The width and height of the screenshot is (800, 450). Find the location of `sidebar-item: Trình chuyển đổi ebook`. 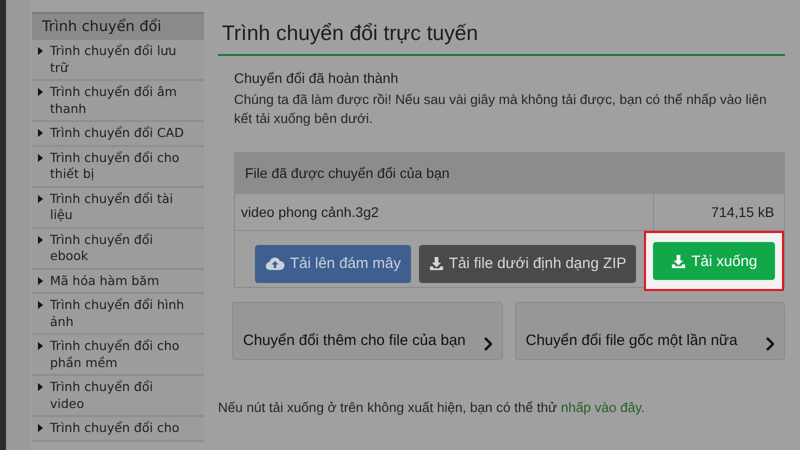

sidebar-item: Trình chuyển đổi ebook is located at coordinates (118, 249).